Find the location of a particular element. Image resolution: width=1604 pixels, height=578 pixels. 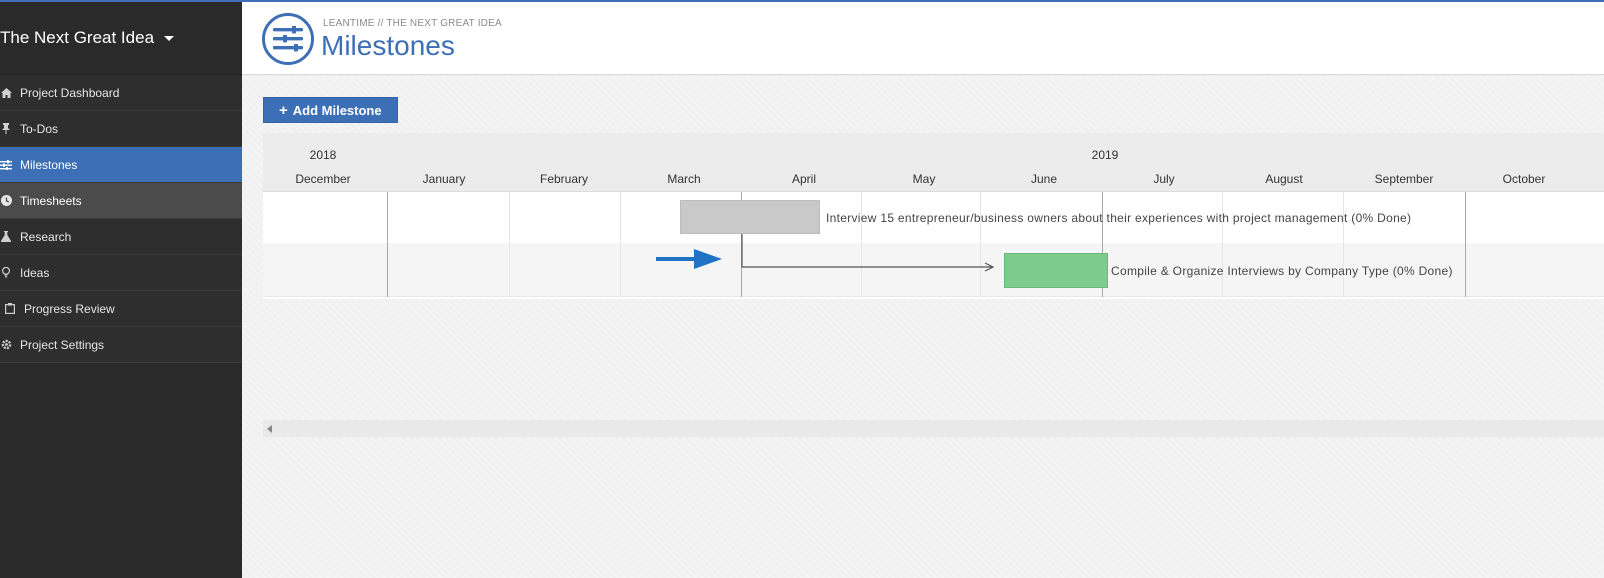

top-accent-line is located at coordinates (802, 1).